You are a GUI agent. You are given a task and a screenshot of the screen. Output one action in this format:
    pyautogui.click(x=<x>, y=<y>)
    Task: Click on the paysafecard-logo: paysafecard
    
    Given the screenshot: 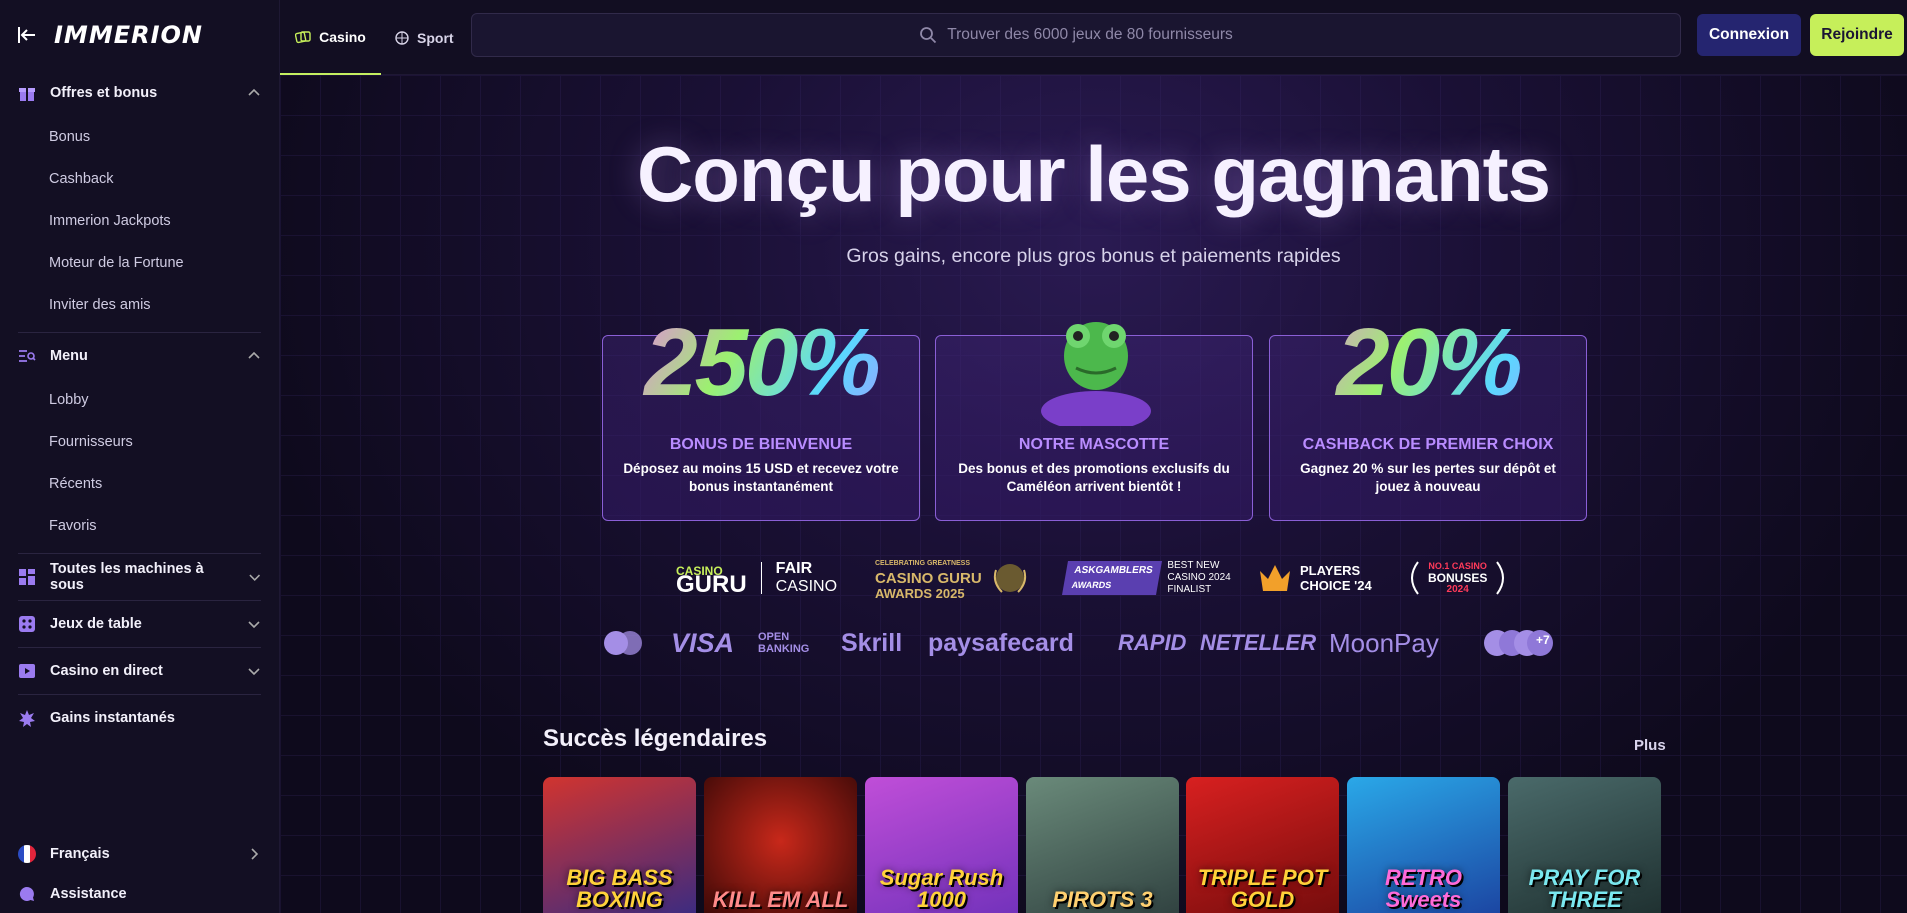 What is the action you would take?
    pyautogui.click(x=1001, y=642)
    